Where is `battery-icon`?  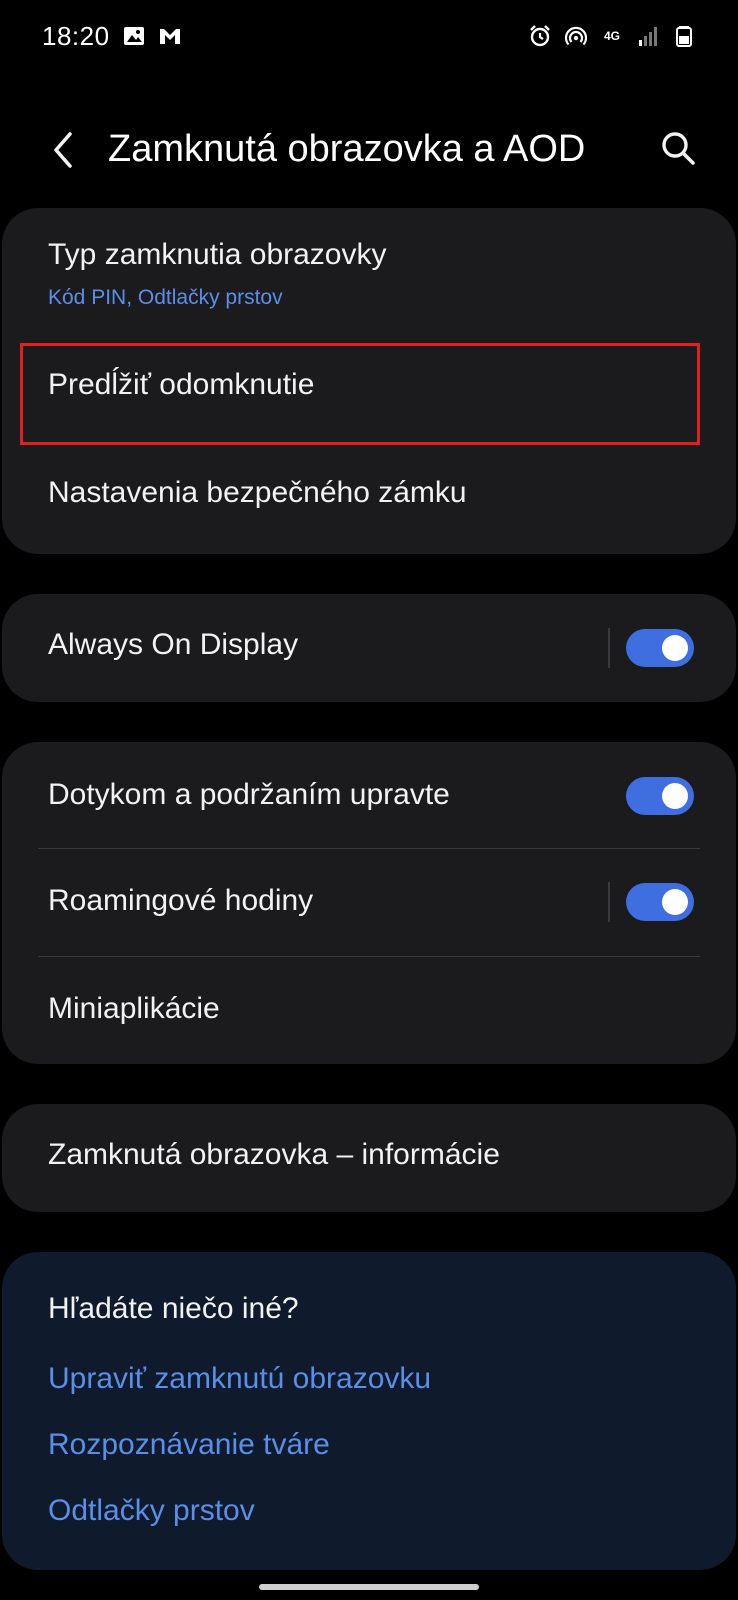 battery-icon is located at coordinates (684, 36).